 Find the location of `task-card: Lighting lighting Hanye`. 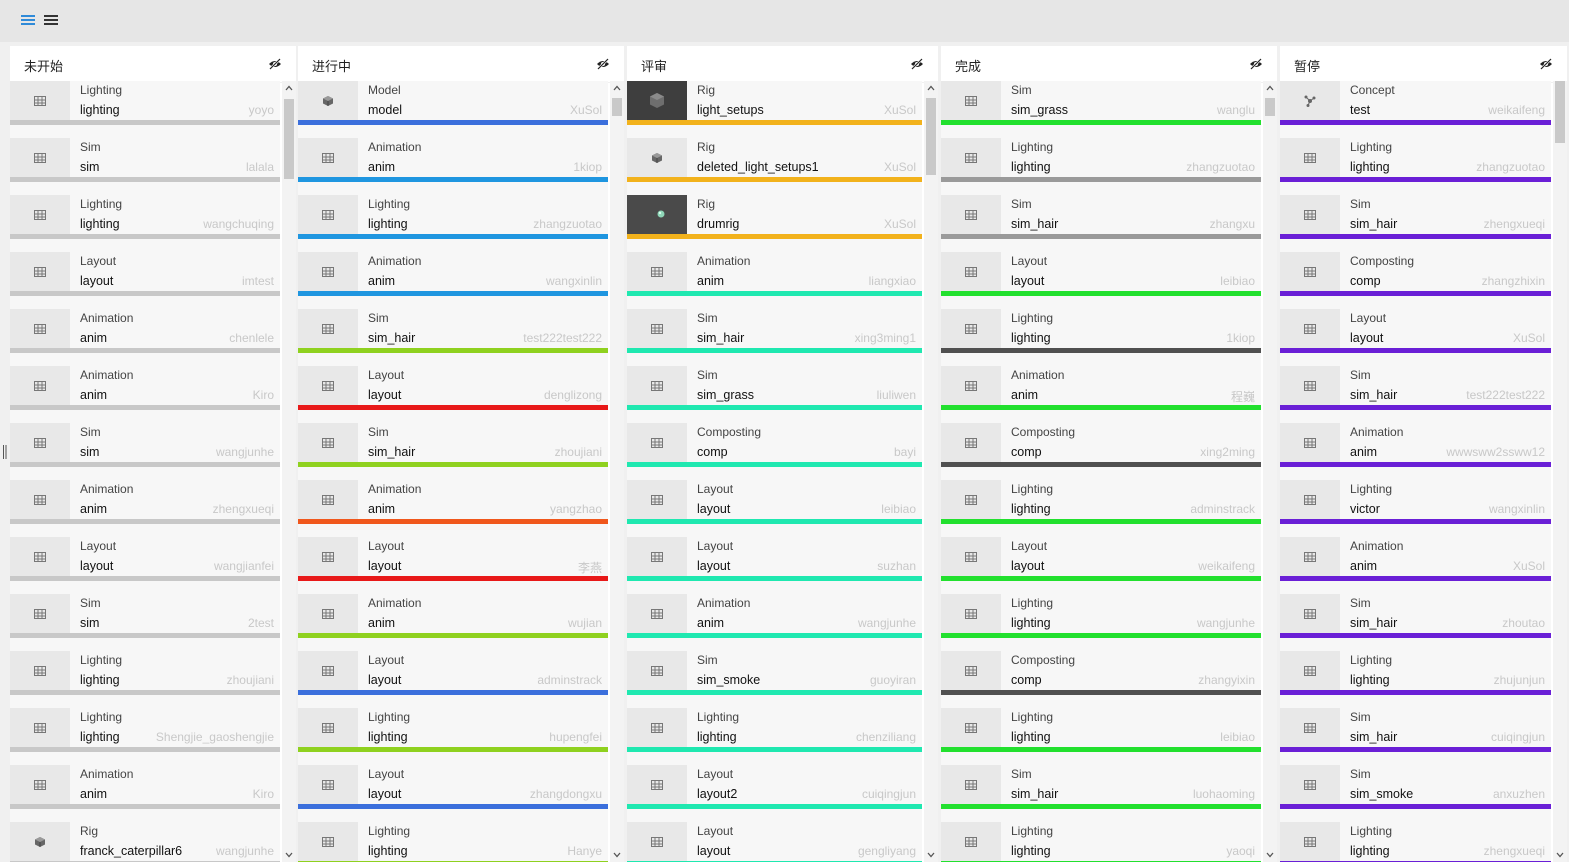

task-card: Lighting lighting Hanye is located at coordinates (453, 842).